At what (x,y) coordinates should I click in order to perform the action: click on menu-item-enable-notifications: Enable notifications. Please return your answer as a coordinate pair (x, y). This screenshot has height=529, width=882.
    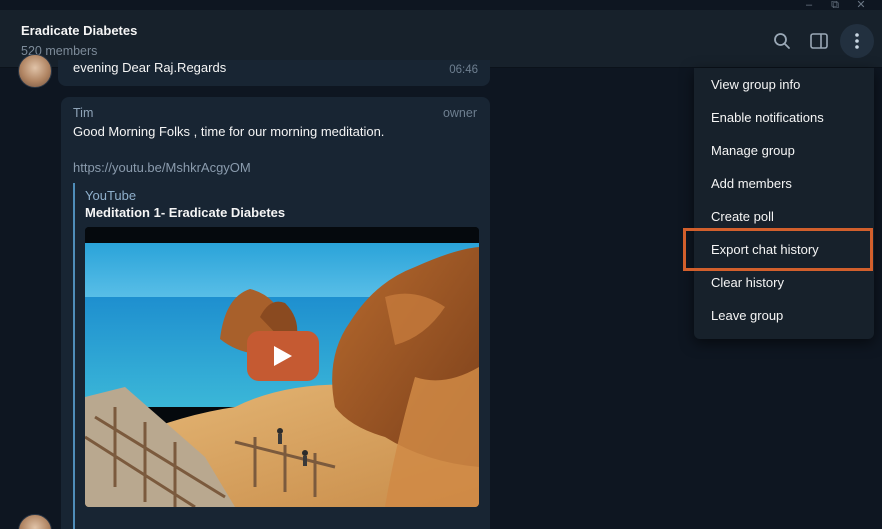
    Looking at the image, I should click on (784, 117).